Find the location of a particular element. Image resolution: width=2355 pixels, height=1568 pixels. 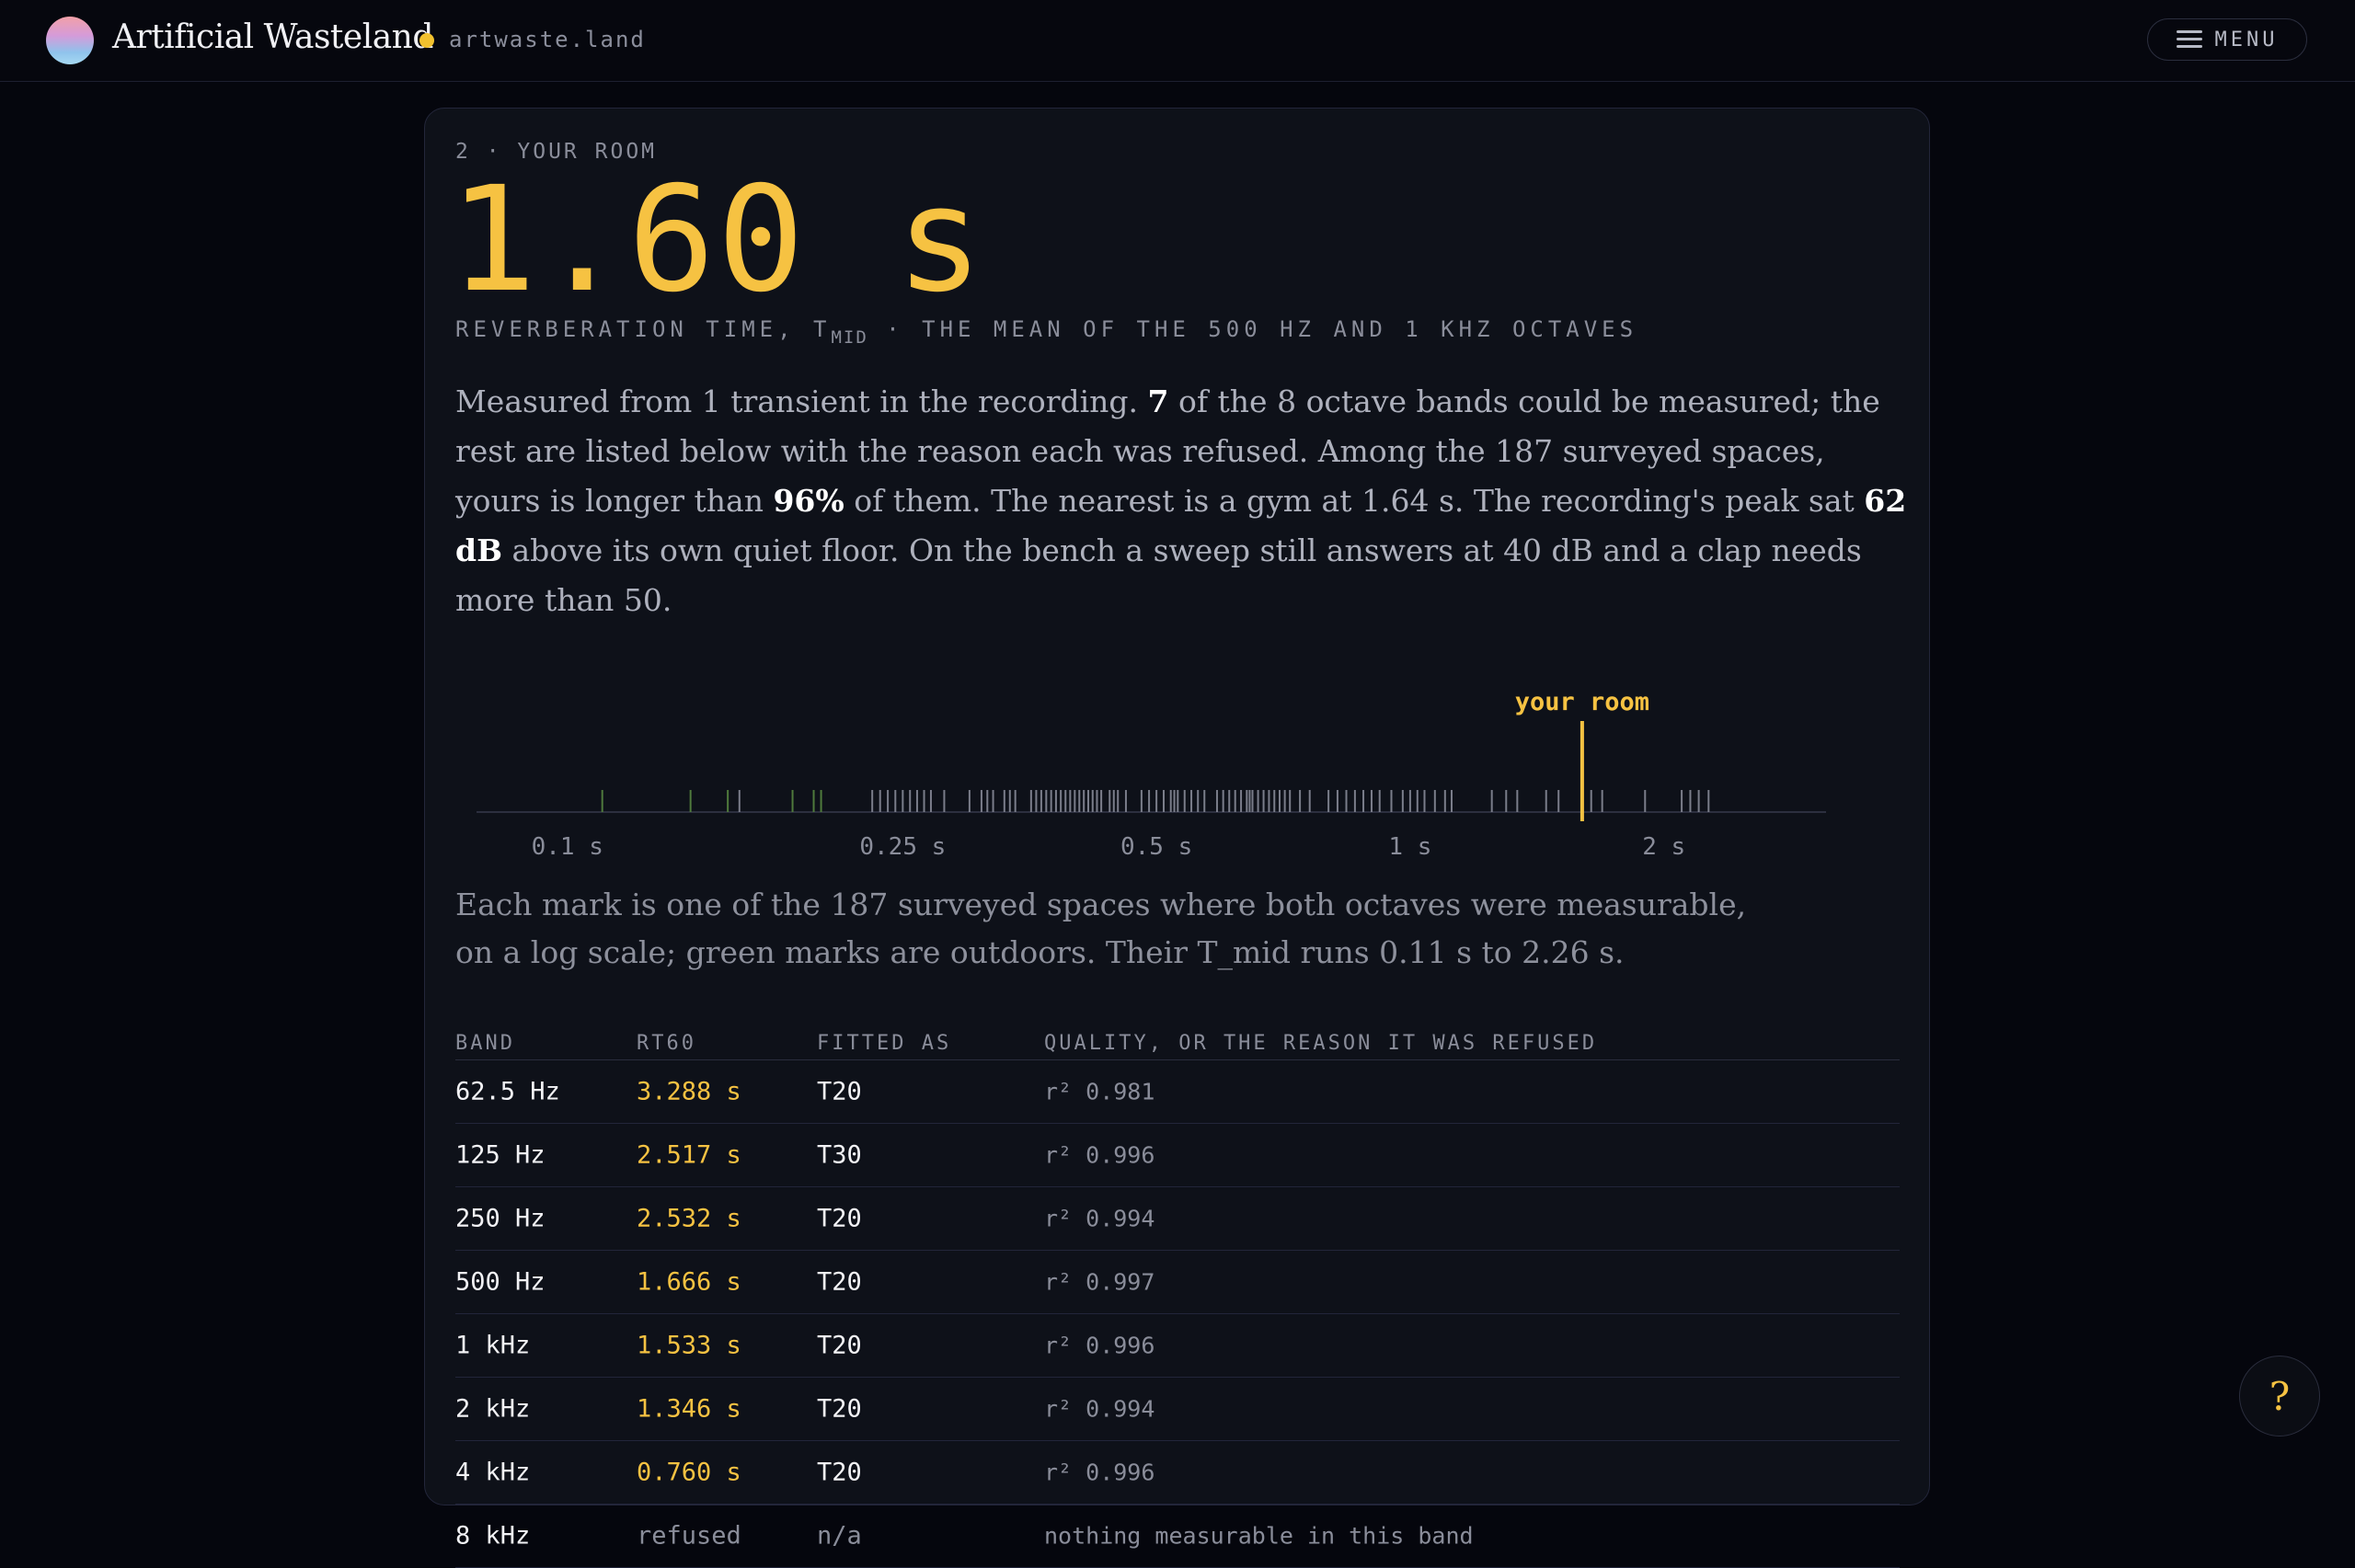

rt60-cell: 1.346 s is located at coordinates (689, 1409).